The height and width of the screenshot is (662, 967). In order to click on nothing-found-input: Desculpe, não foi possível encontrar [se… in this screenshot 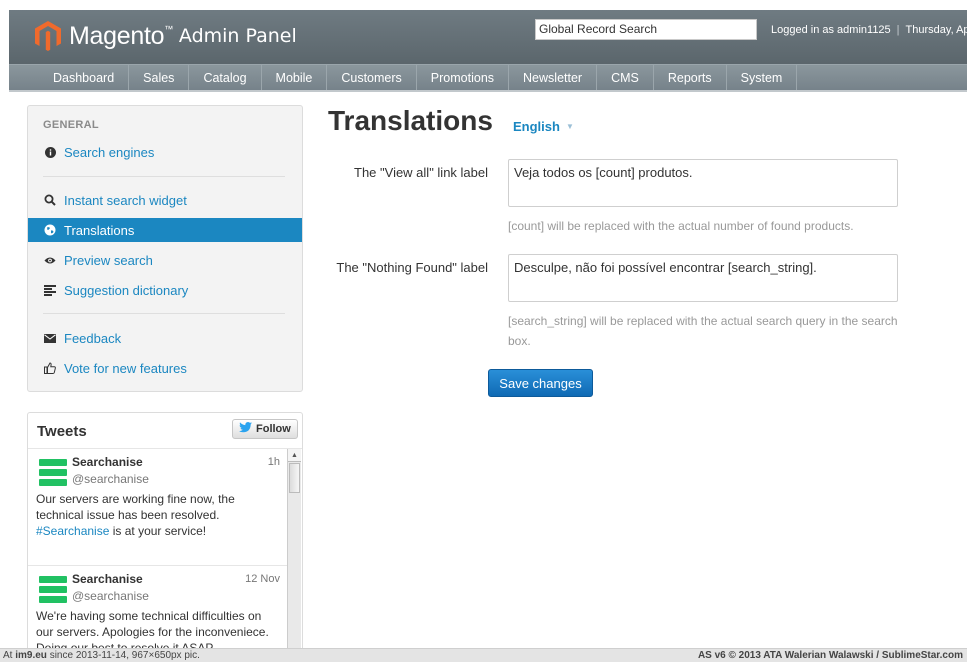, I will do `click(703, 278)`.